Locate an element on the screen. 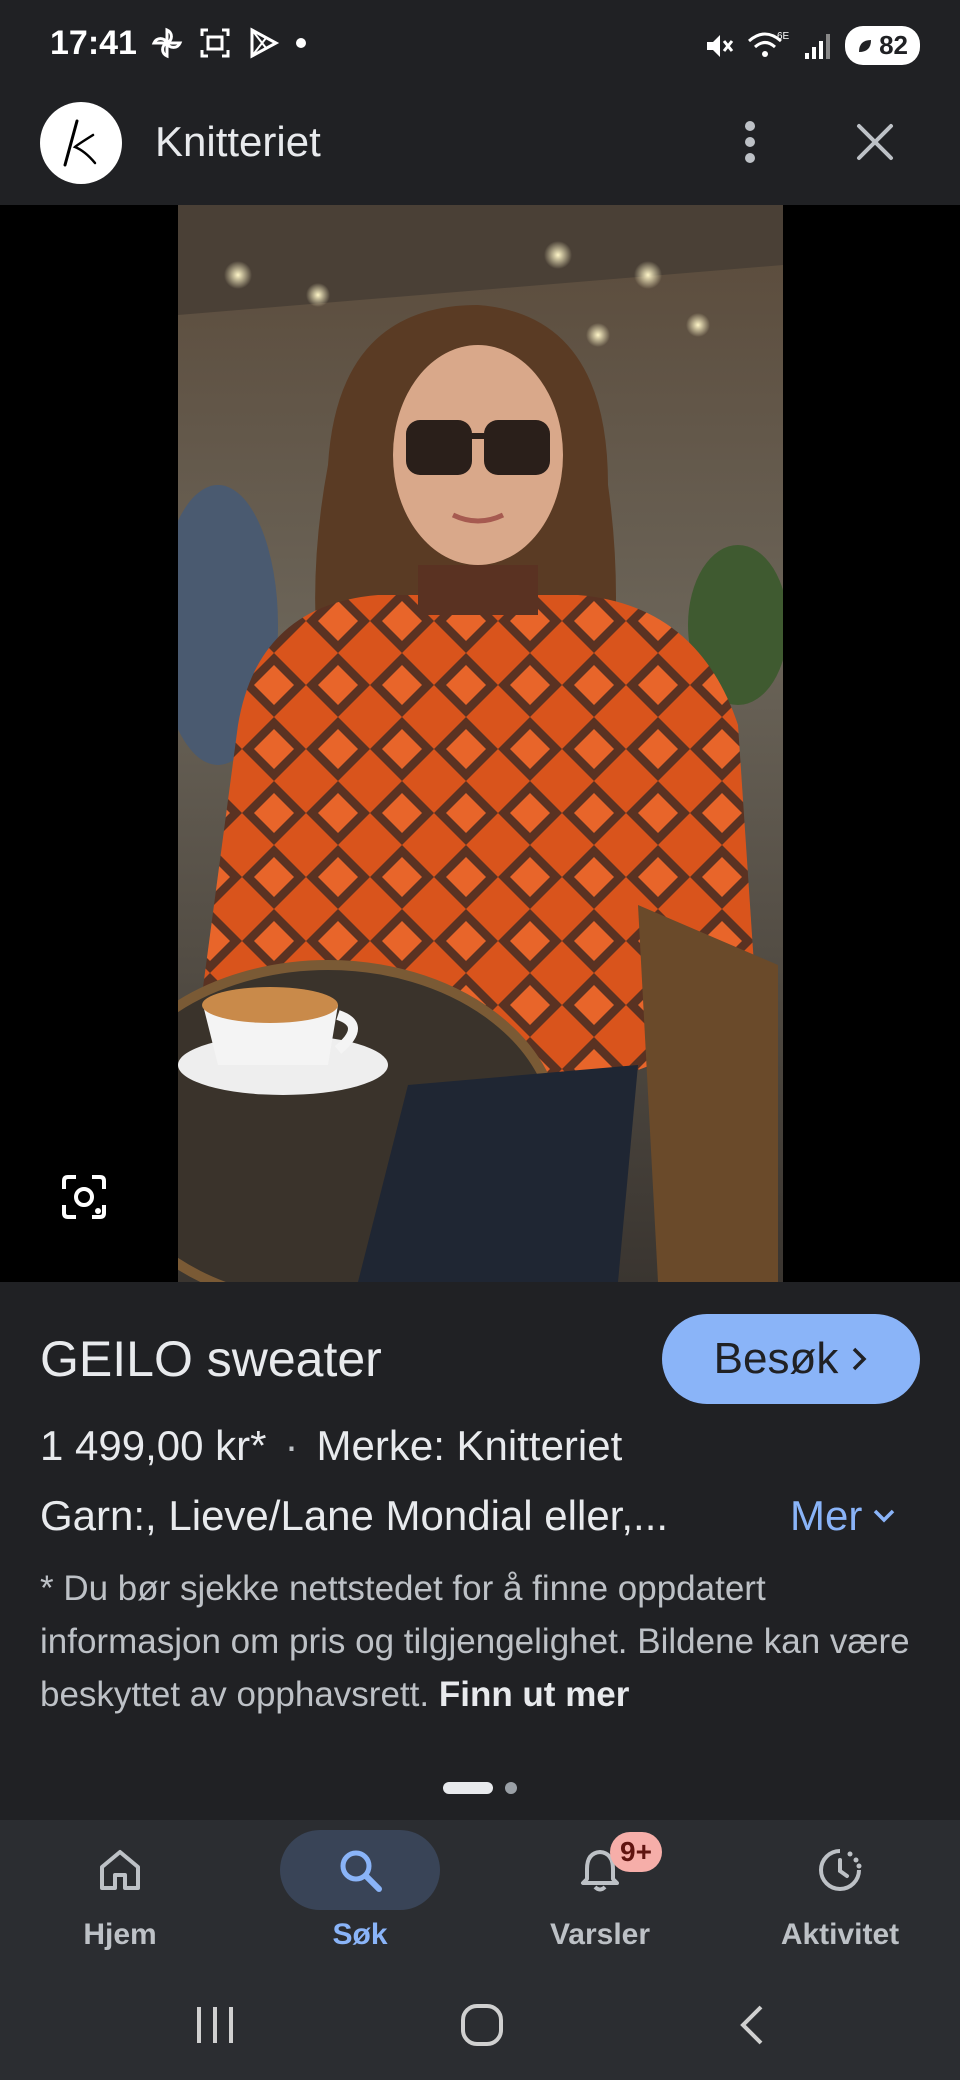  knitteriet-logo-icon is located at coordinates (80, 143).